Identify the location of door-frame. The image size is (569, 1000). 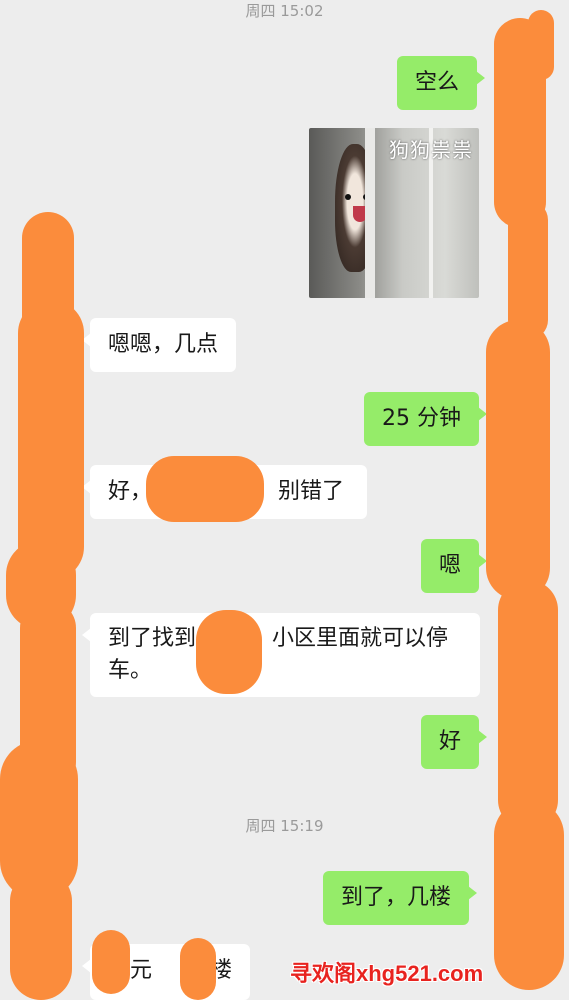
(370, 213).